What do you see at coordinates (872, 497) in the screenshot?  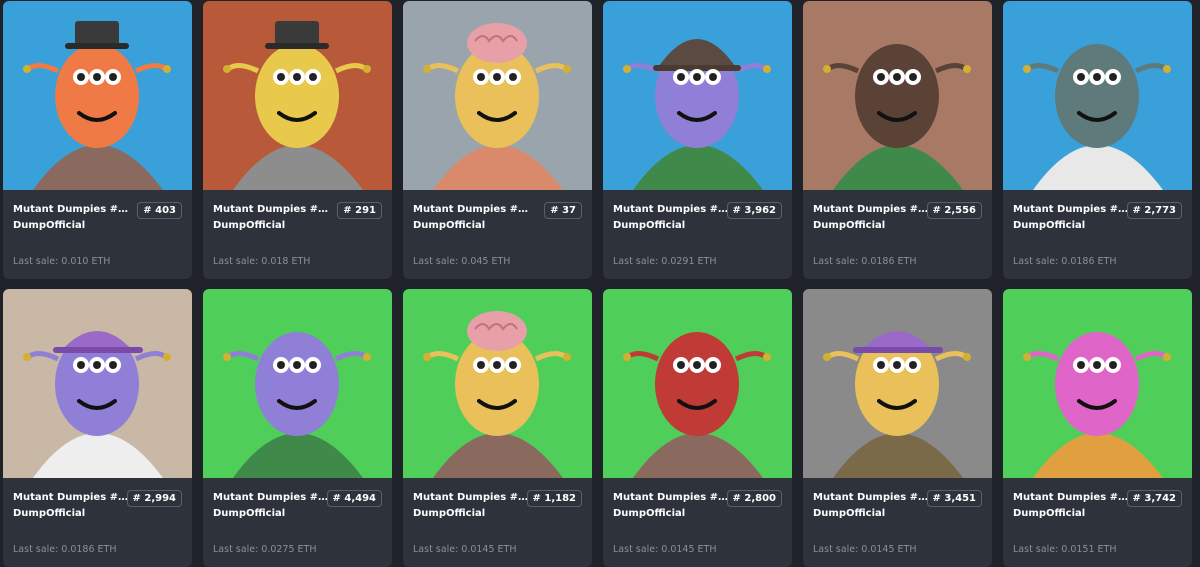 I see `nft-name: Mutant Dumpies #3456` at bounding box center [872, 497].